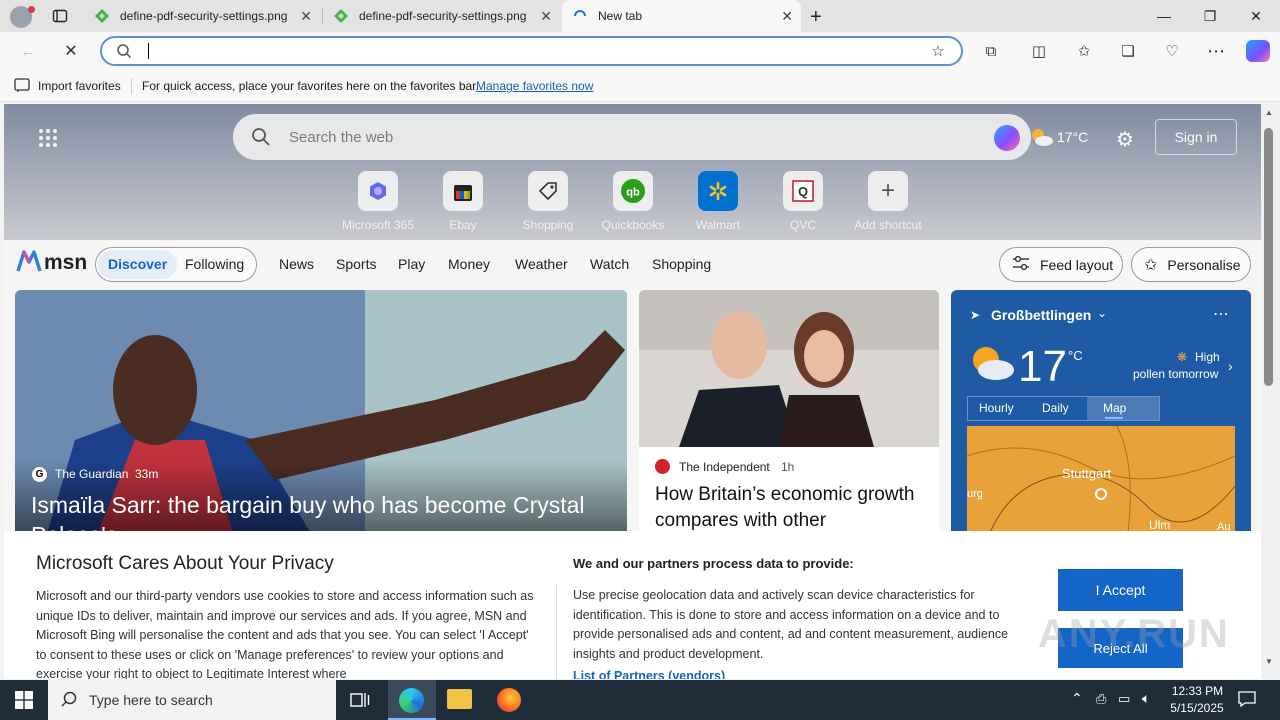 This screenshot has height=720, width=1280. Describe the element at coordinates (1256, 16) in the screenshot. I see `window-close-icon: ✕` at that location.